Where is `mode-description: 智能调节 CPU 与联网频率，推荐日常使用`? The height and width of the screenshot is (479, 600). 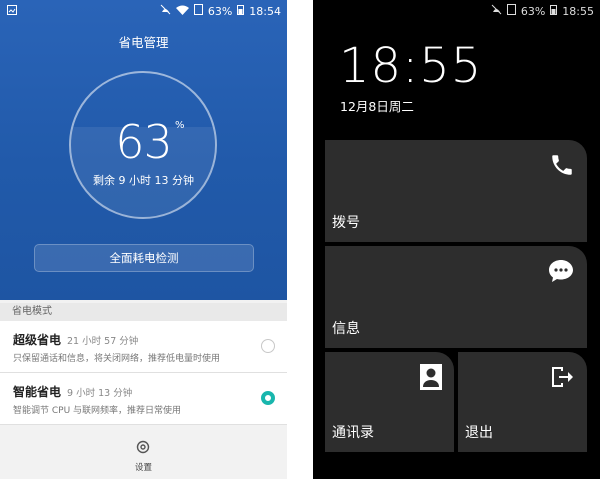 mode-description: 智能调节 CPU 与联网频率，推荐日常使用 is located at coordinates (97, 411).